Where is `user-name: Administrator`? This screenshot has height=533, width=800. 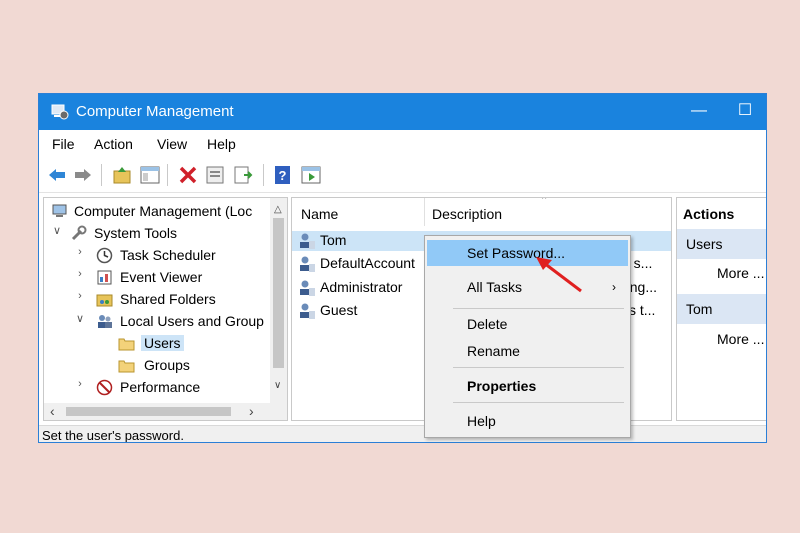 user-name: Administrator is located at coordinates (361, 287).